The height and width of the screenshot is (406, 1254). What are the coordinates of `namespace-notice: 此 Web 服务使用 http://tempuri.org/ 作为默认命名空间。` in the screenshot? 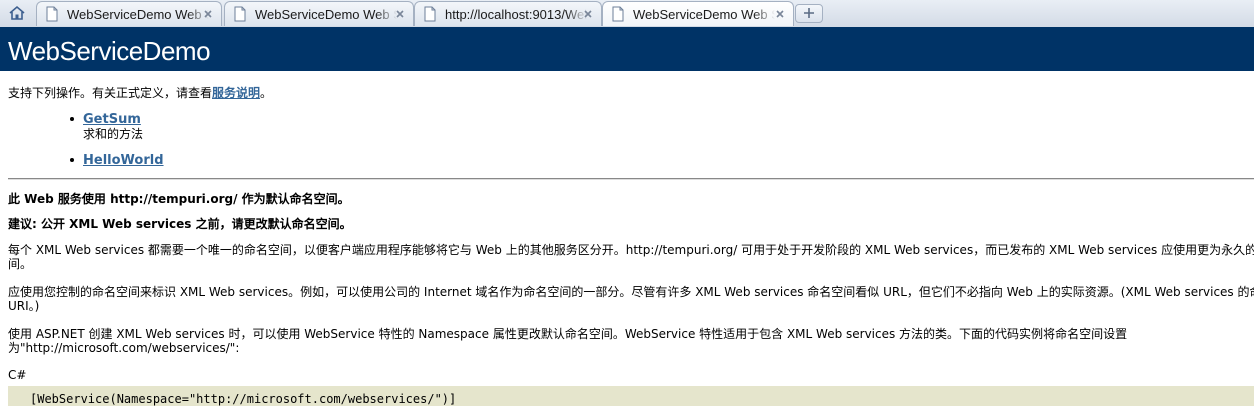 It's located at (179, 199).